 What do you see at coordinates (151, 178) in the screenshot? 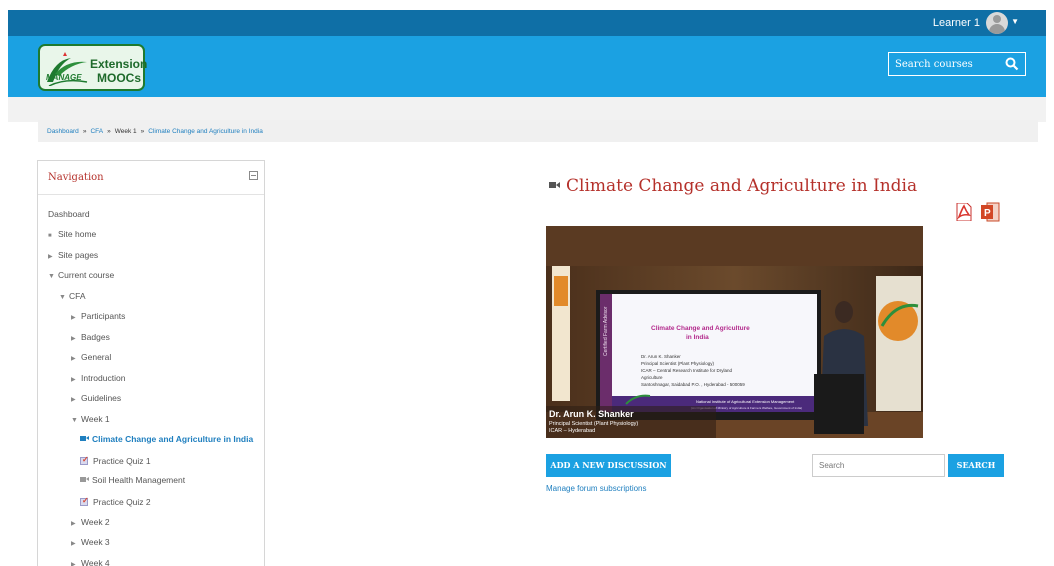
I see `navigation-header: Navigation` at bounding box center [151, 178].